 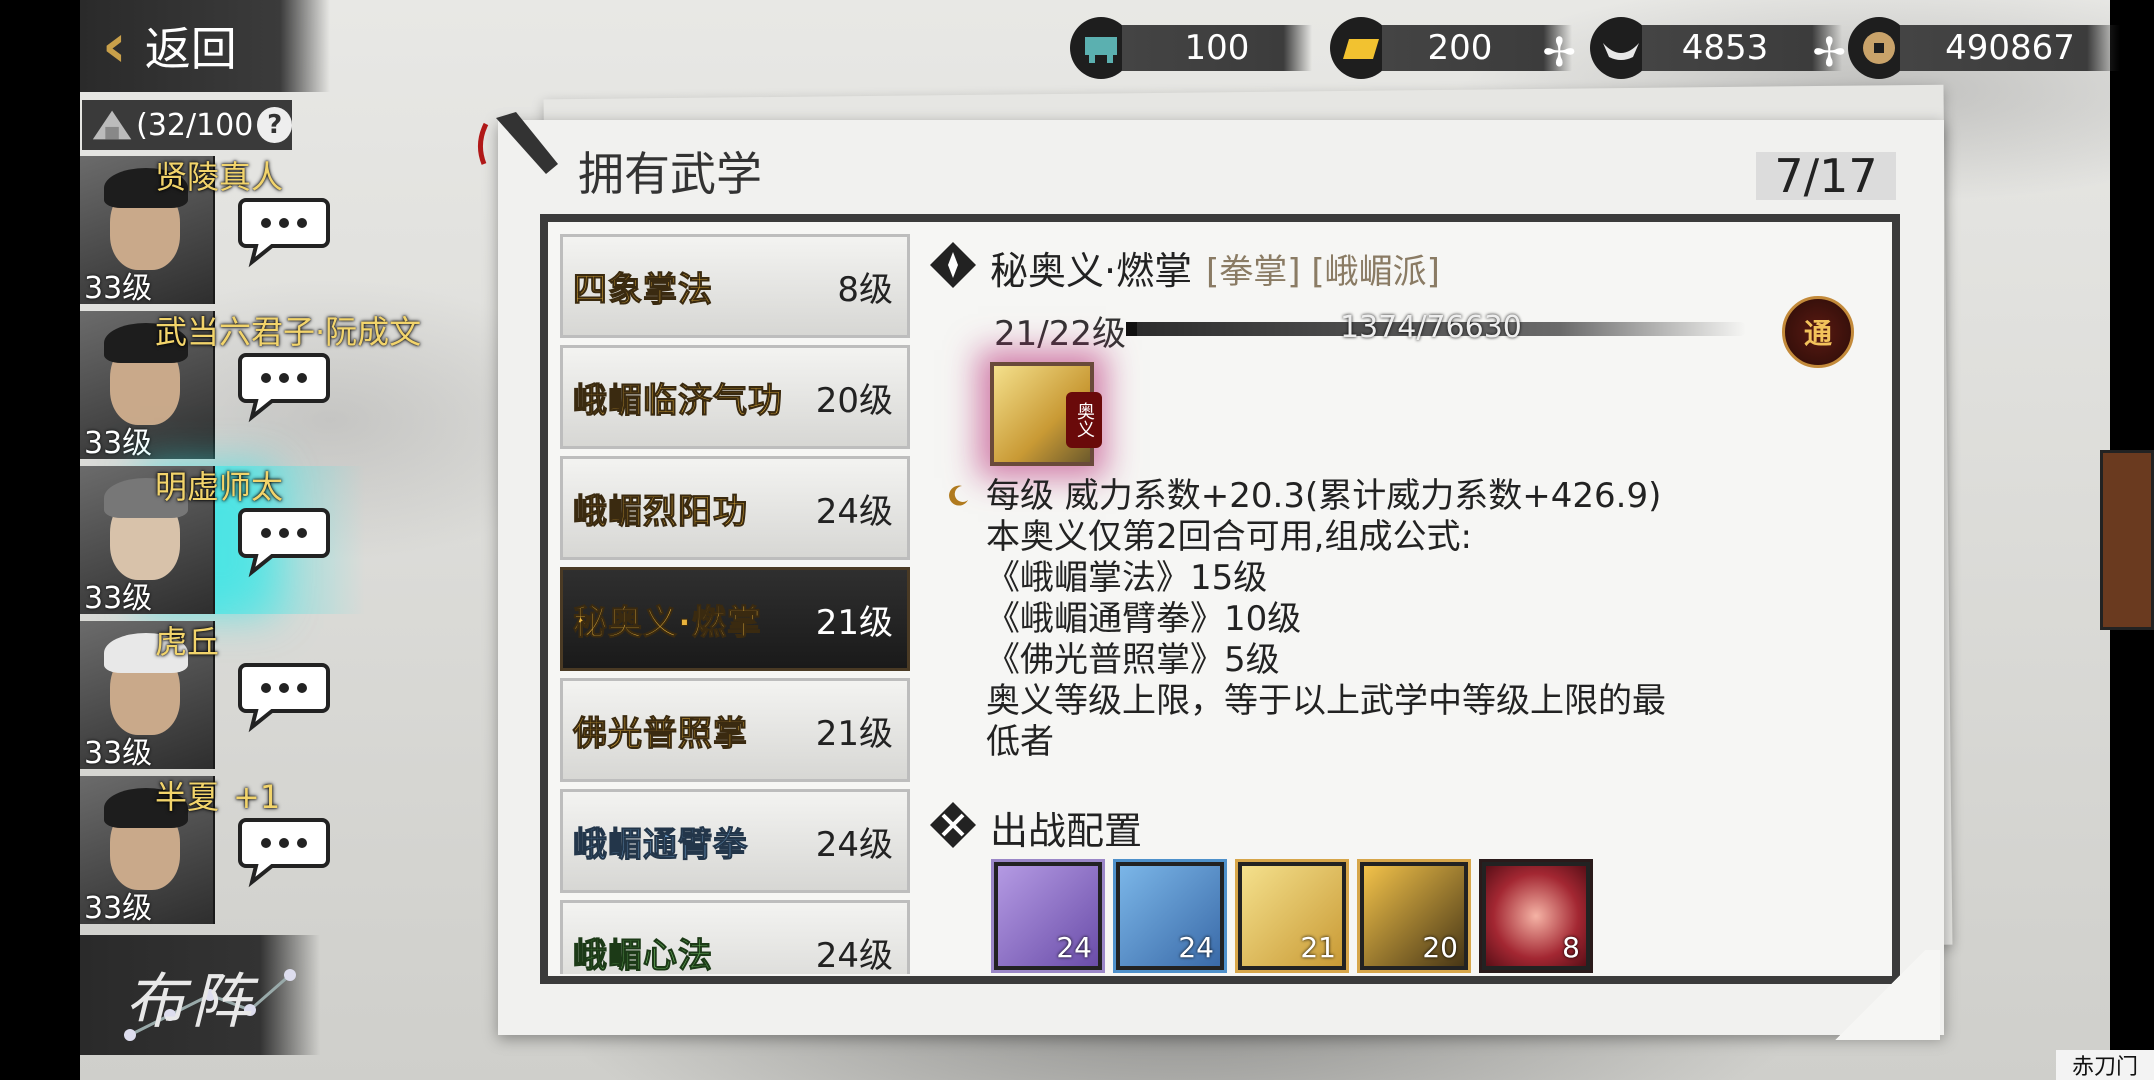 What do you see at coordinates (953, 825) in the screenshot?
I see `crossed-swords-icon` at bounding box center [953, 825].